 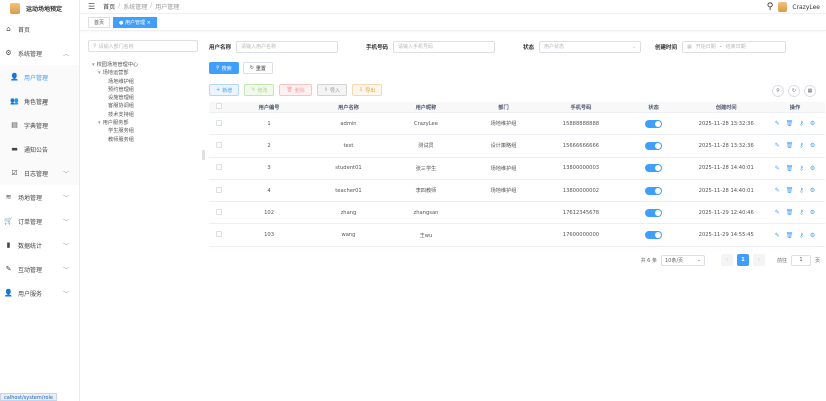 I want to click on search-icon: ⚲, so click(x=770, y=7).